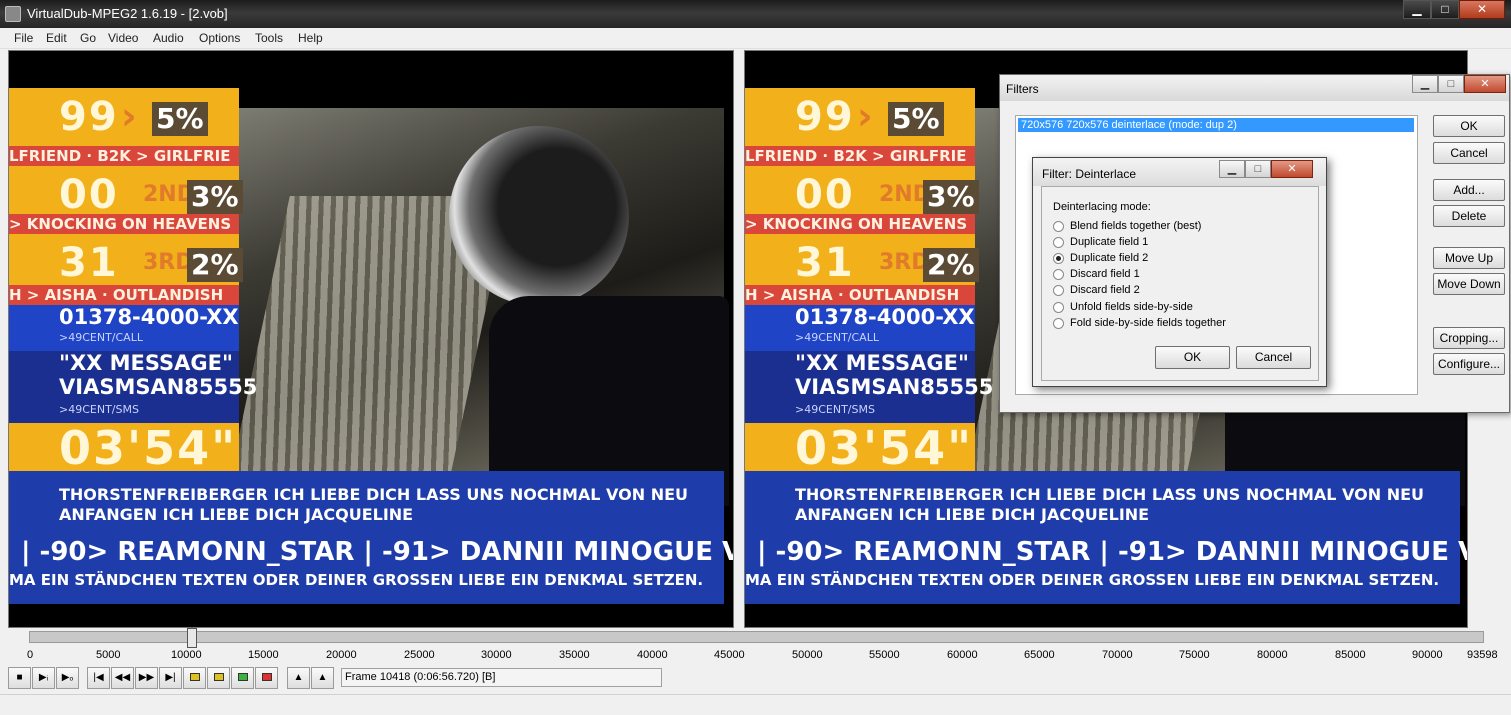 Image resolution: width=1511 pixels, height=715 pixels. What do you see at coordinates (1485, 84) in the screenshot?
I see `filters-close-button: ✕` at bounding box center [1485, 84].